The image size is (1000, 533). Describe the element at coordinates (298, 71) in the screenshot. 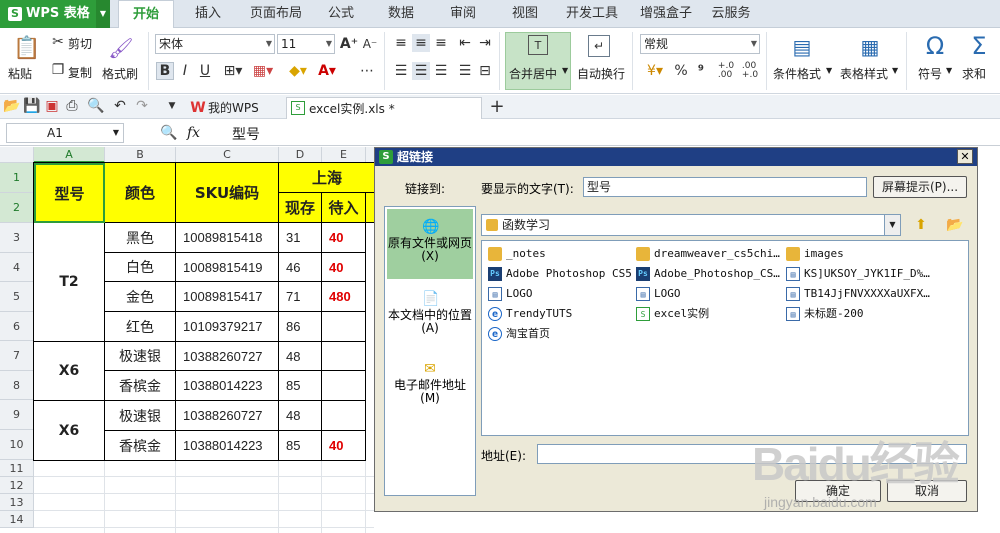

I see `fill-color-icon: ◆▾` at that location.